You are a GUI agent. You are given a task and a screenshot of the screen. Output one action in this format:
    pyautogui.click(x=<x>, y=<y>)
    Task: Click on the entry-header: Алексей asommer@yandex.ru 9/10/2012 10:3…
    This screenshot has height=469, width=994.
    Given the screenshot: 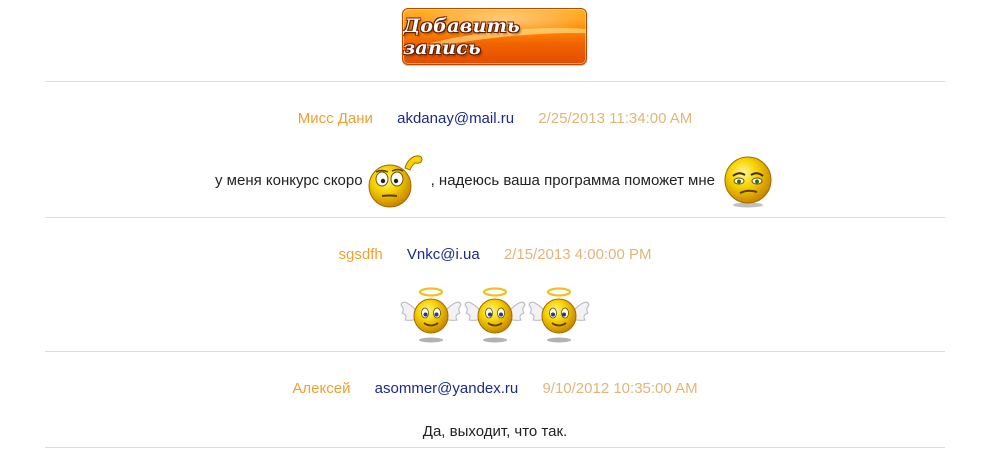 What is the action you would take?
    pyautogui.click(x=495, y=388)
    